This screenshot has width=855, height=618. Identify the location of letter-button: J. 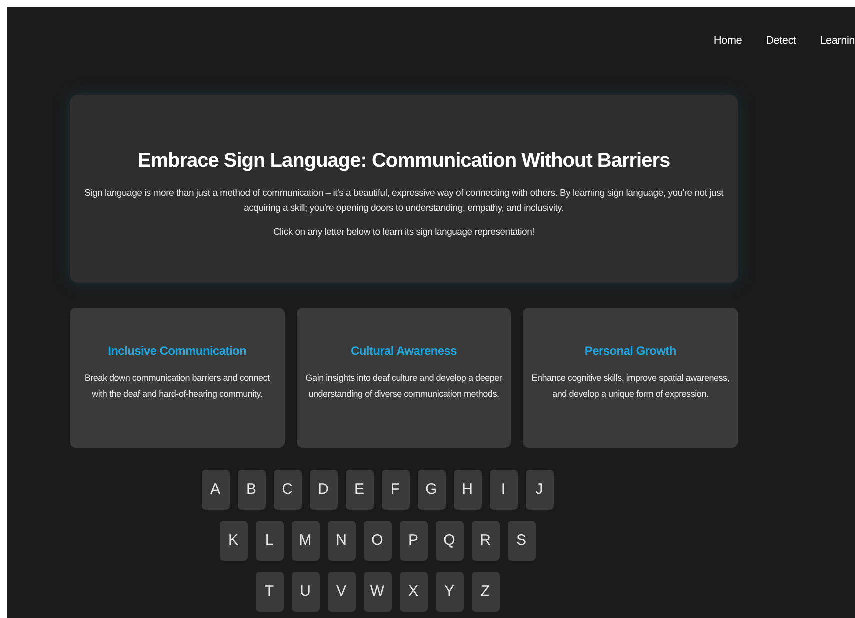
(540, 490).